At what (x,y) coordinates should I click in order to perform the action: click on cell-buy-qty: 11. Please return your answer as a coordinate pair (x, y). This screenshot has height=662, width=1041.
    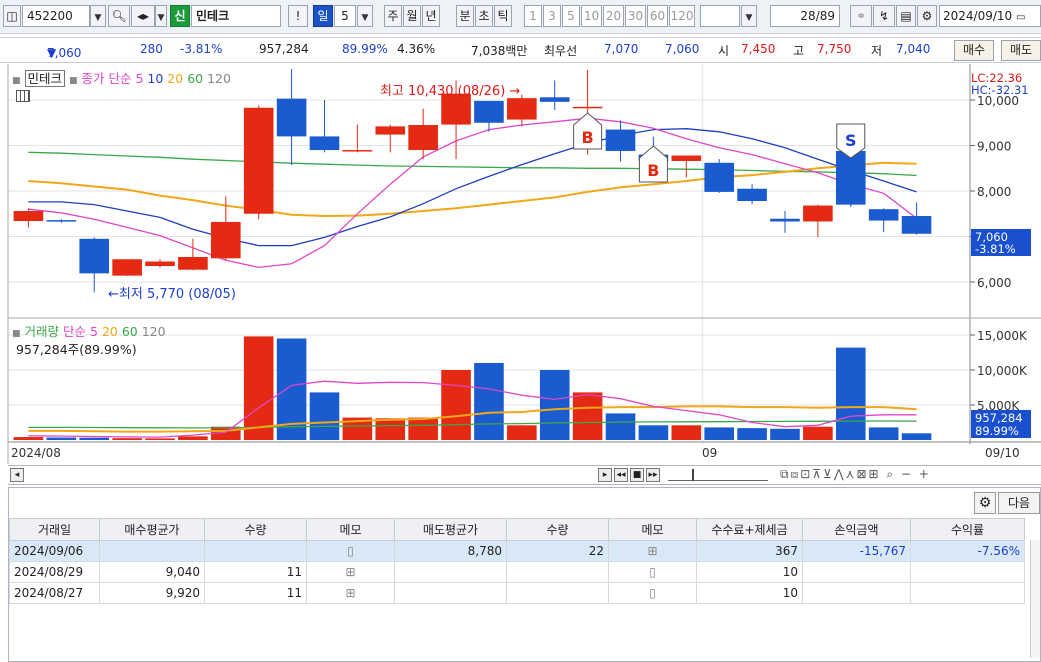
    Looking at the image, I should click on (255, 593).